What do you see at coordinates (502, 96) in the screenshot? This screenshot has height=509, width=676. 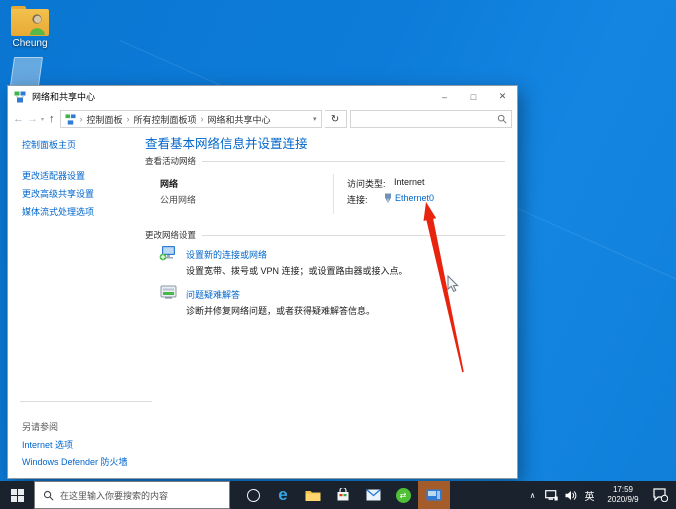 I see `close-button: ✕` at bounding box center [502, 96].